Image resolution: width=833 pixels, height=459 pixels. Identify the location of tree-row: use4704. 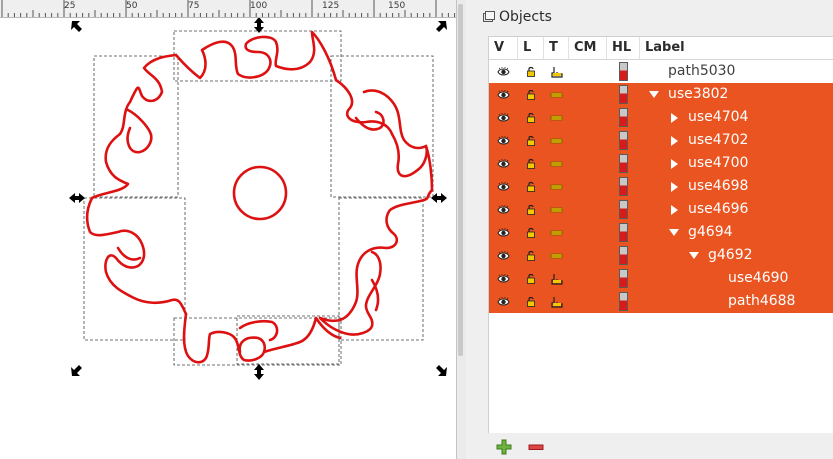
(661, 117).